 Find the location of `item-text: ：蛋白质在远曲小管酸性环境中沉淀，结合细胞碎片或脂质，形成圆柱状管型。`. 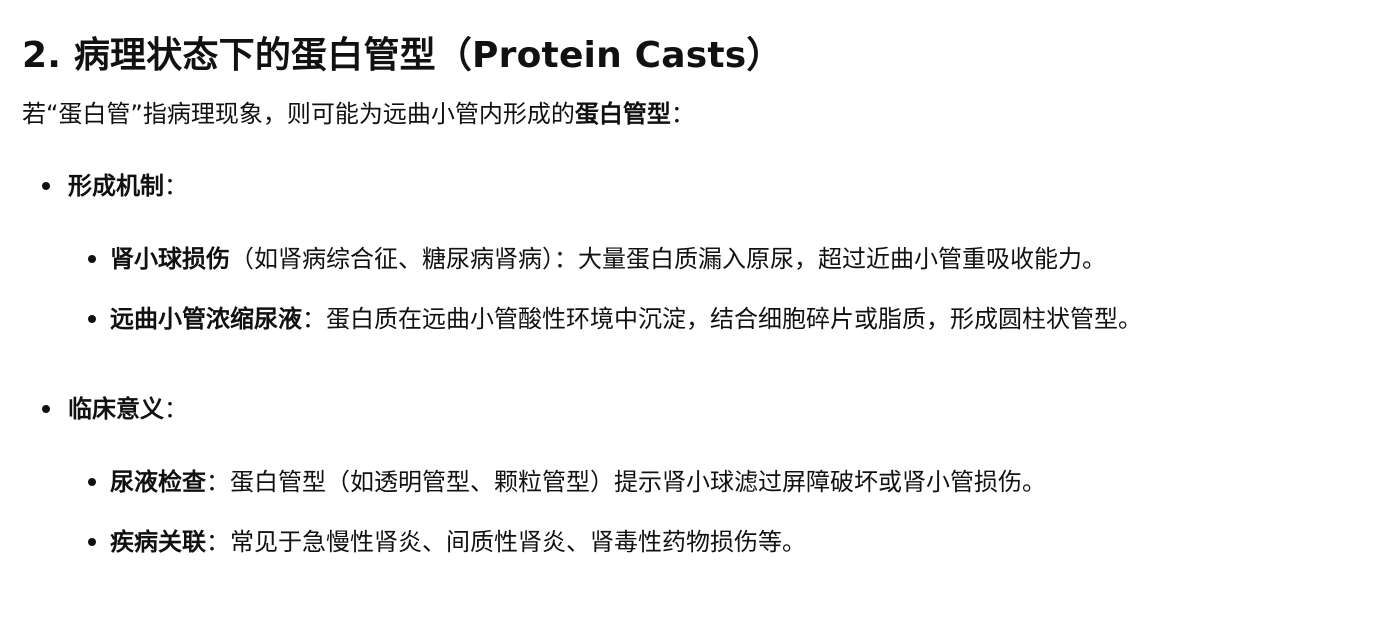

item-text: ：蛋白质在远曲小管酸性环境中沉淀，结合细胞碎片或脂质，形成圆柱状管型。 is located at coordinates (722, 319).